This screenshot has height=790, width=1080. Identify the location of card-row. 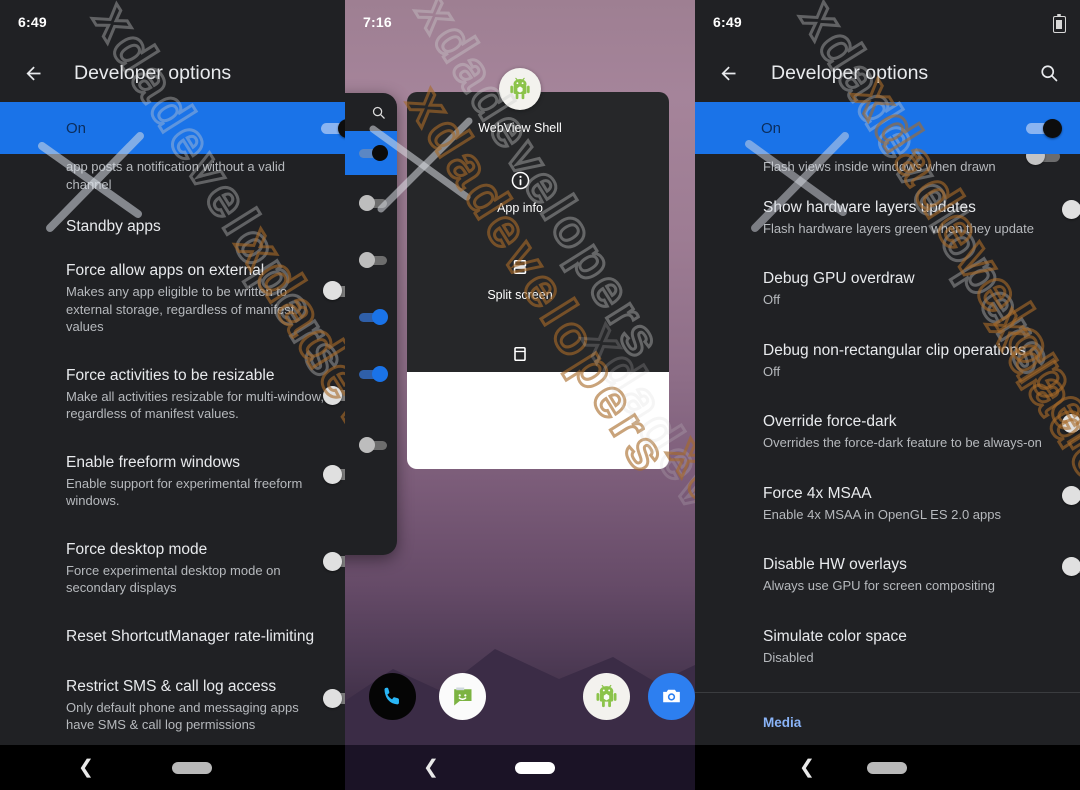
(371, 445).